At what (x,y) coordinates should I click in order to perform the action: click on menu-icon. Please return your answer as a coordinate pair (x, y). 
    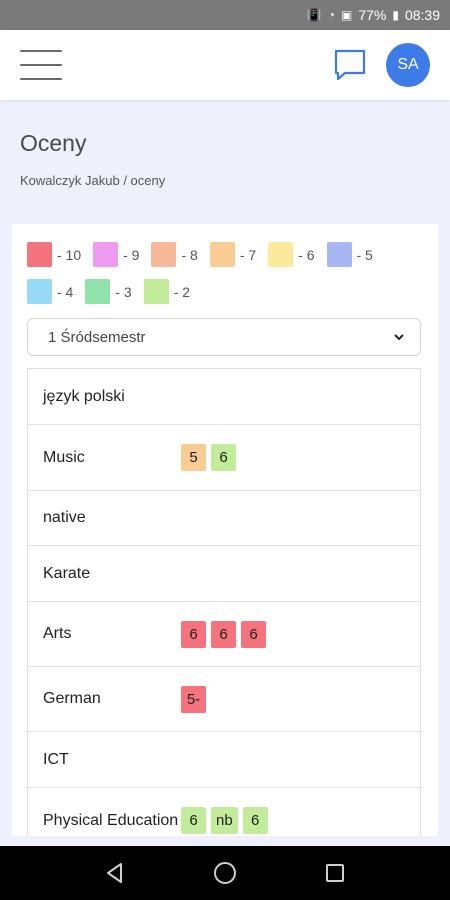
    Looking at the image, I should click on (41, 65).